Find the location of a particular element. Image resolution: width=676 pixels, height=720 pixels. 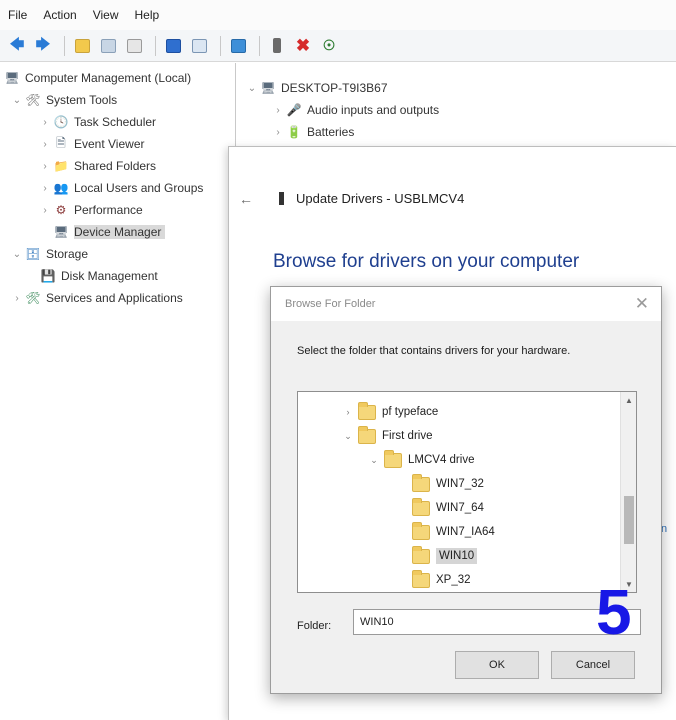

computer-icon: 🖥 is located at coordinates (268, 88).